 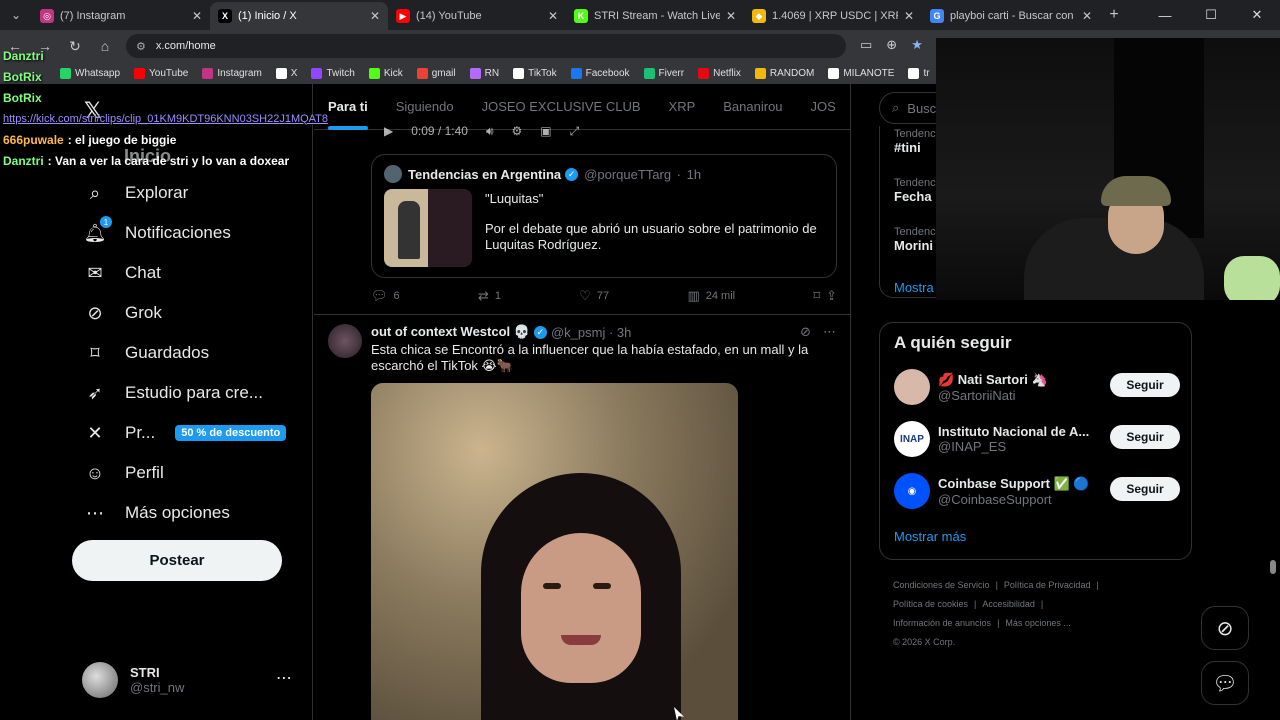 I want to click on bookmark-item: TikTok, so click(x=535, y=73).